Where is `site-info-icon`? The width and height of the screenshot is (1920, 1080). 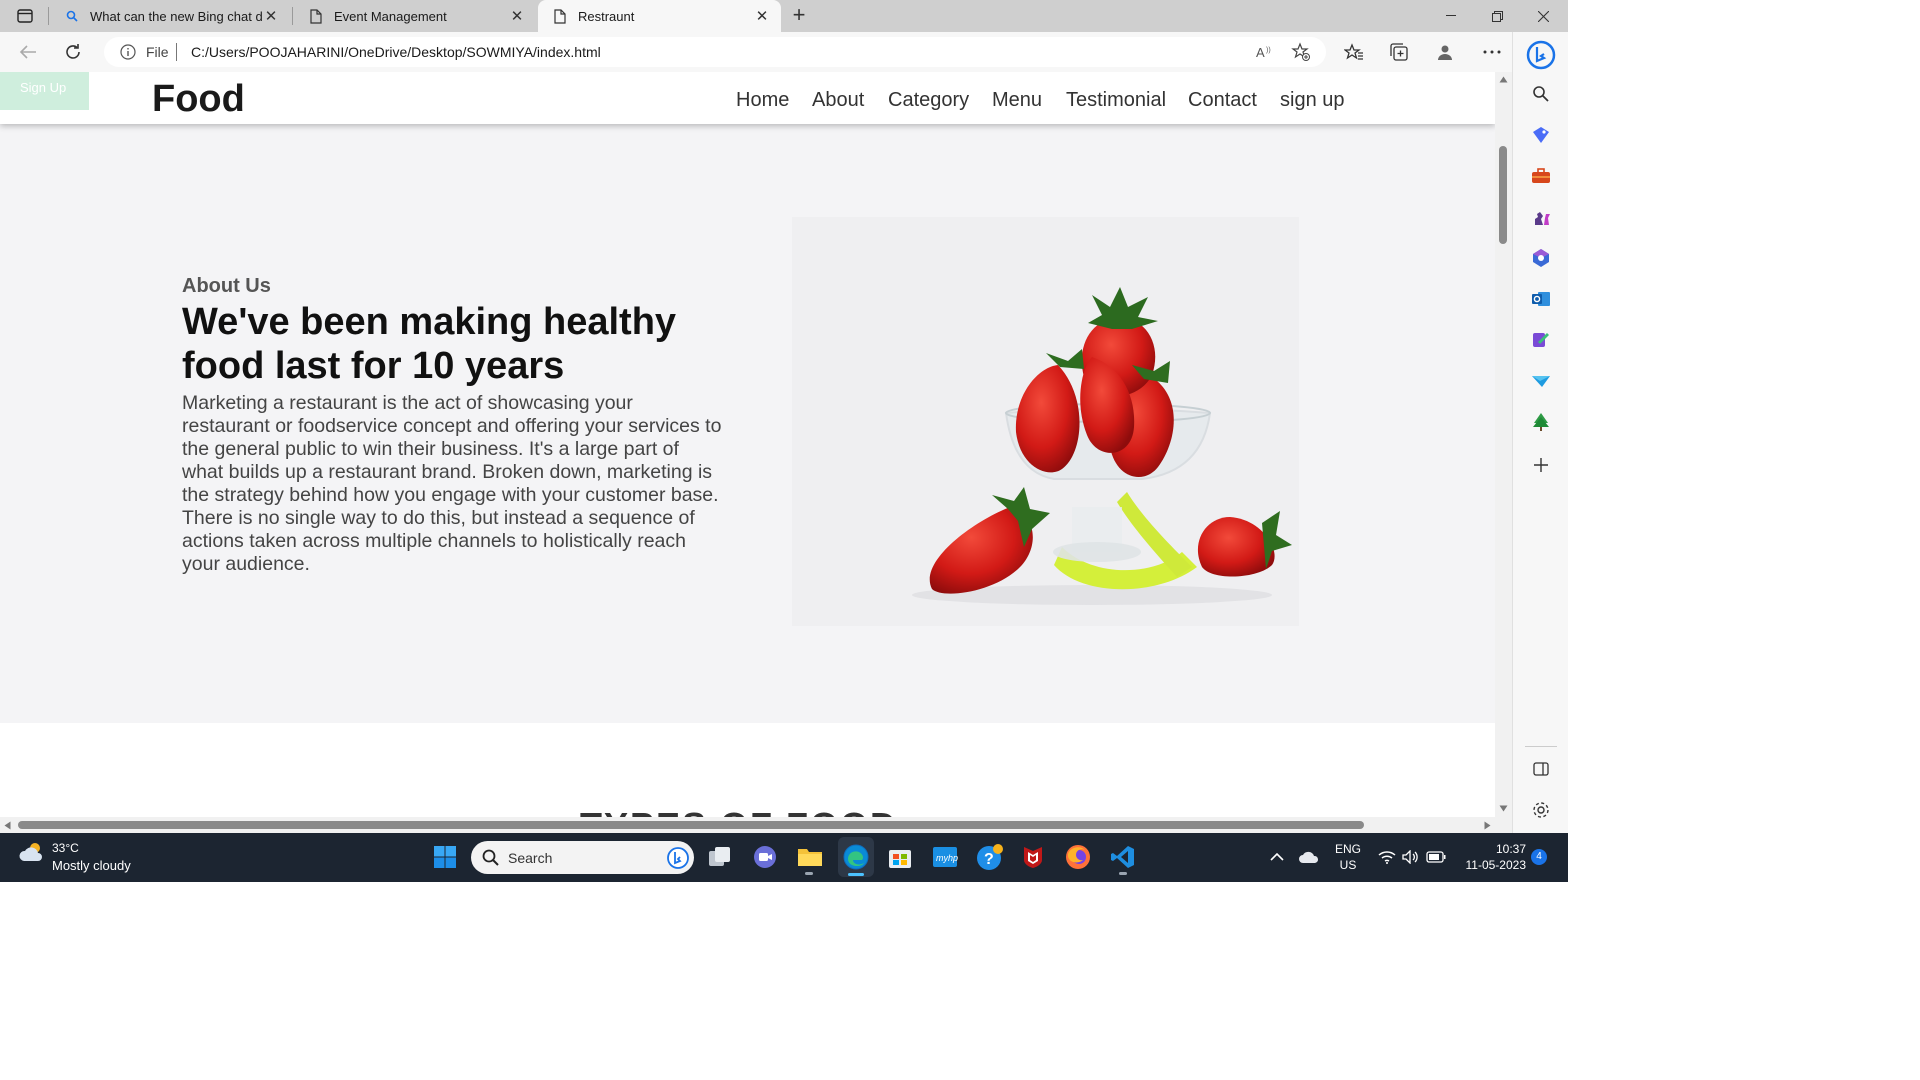 site-info-icon is located at coordinates (128, 54).